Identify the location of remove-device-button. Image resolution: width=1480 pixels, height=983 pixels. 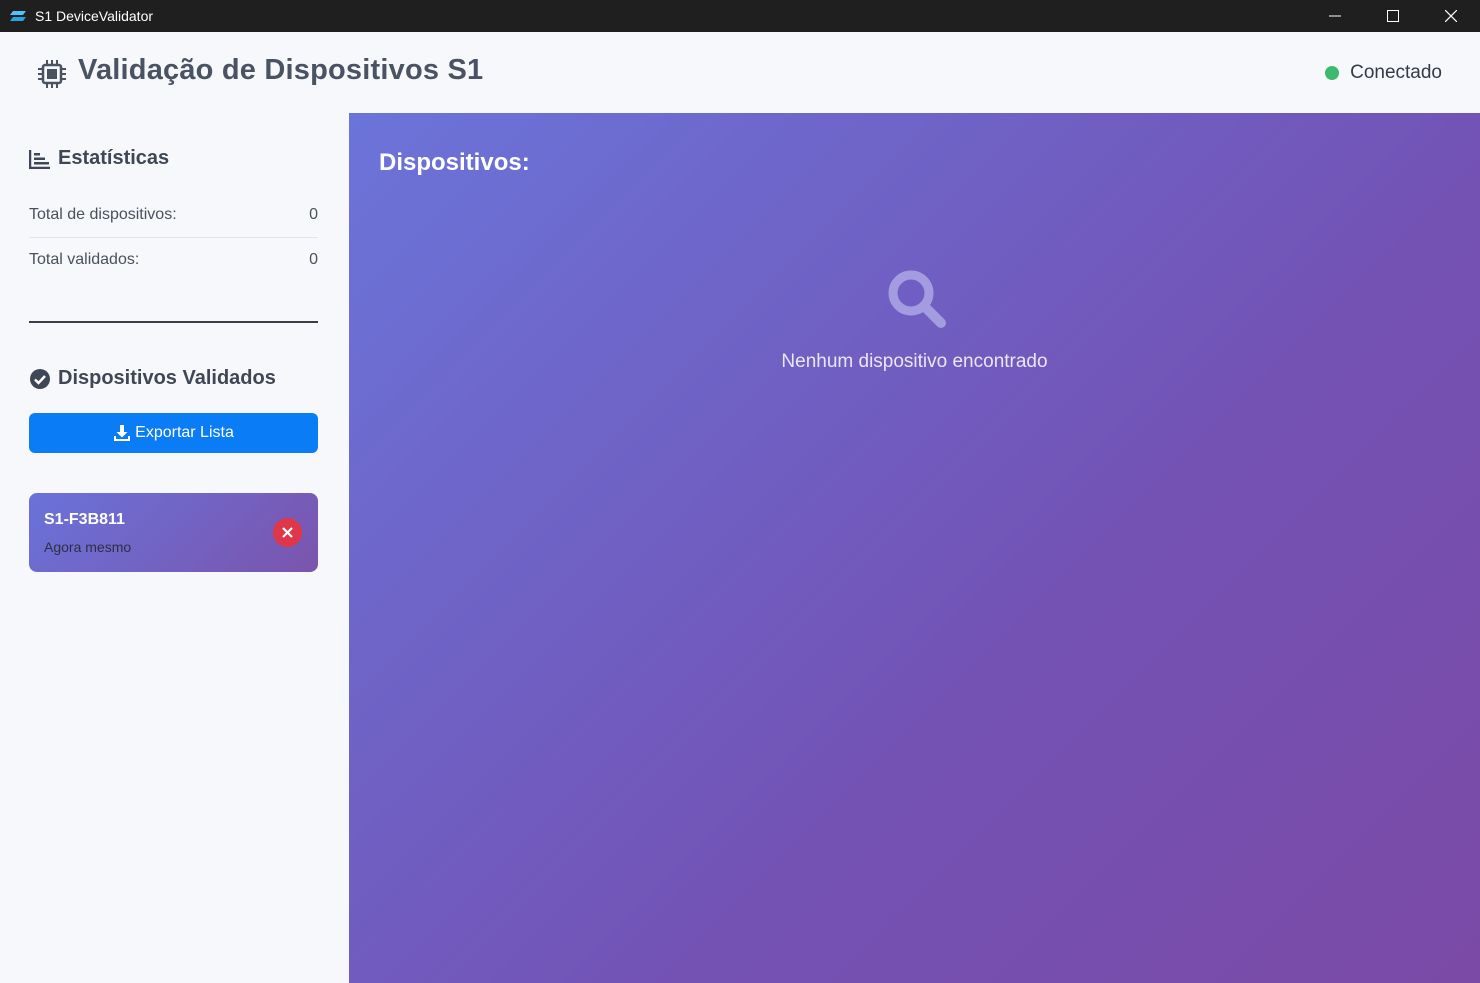
(287, 532).